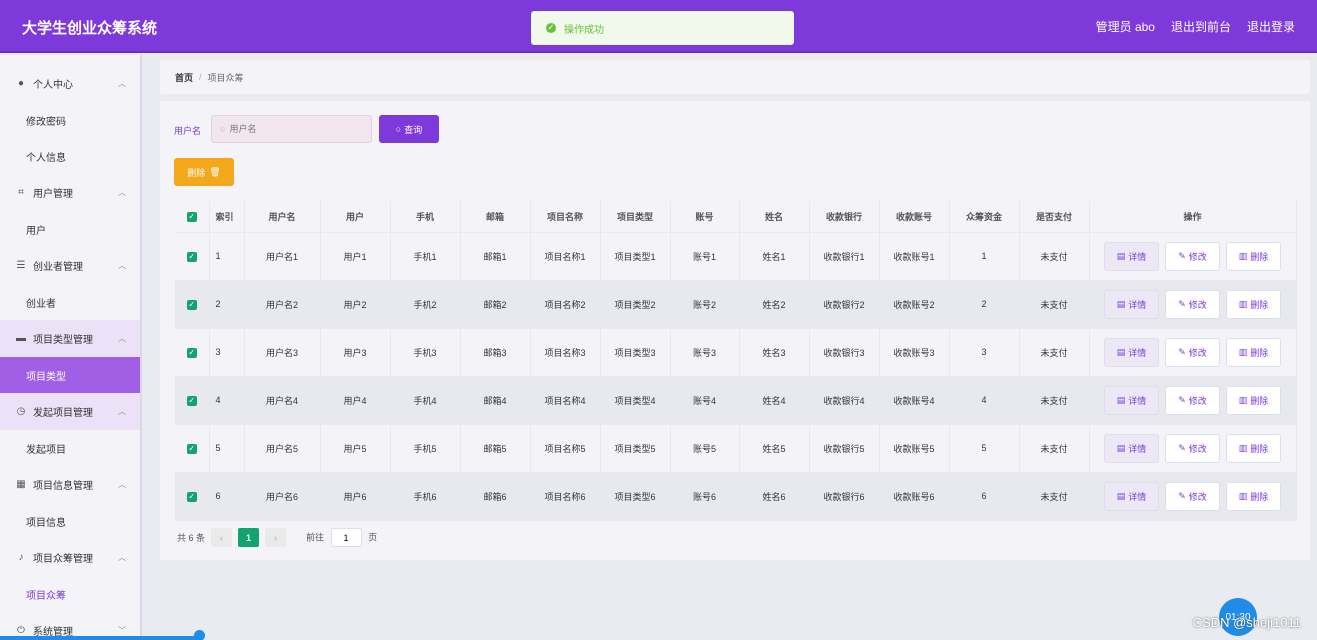 The height and width of the screenshot is (640, 1317). Describe the element at coordinates (774, 256) in the screenshot. I see `table-cell: 姓名1` at that location.